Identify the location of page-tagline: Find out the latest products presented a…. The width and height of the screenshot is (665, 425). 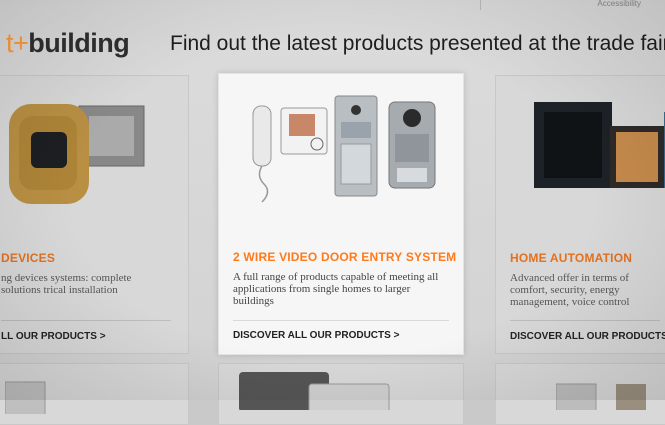
(417, 43).